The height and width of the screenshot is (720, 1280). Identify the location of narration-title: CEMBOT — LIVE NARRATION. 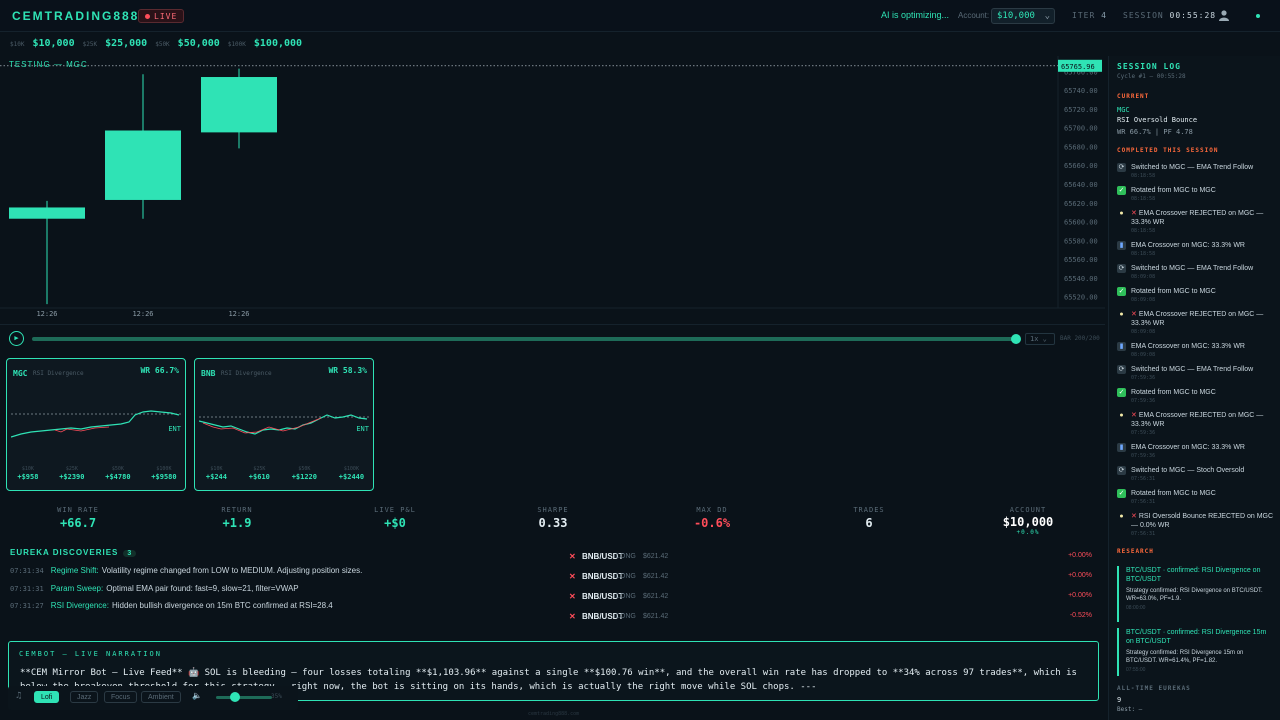
(90, 654).